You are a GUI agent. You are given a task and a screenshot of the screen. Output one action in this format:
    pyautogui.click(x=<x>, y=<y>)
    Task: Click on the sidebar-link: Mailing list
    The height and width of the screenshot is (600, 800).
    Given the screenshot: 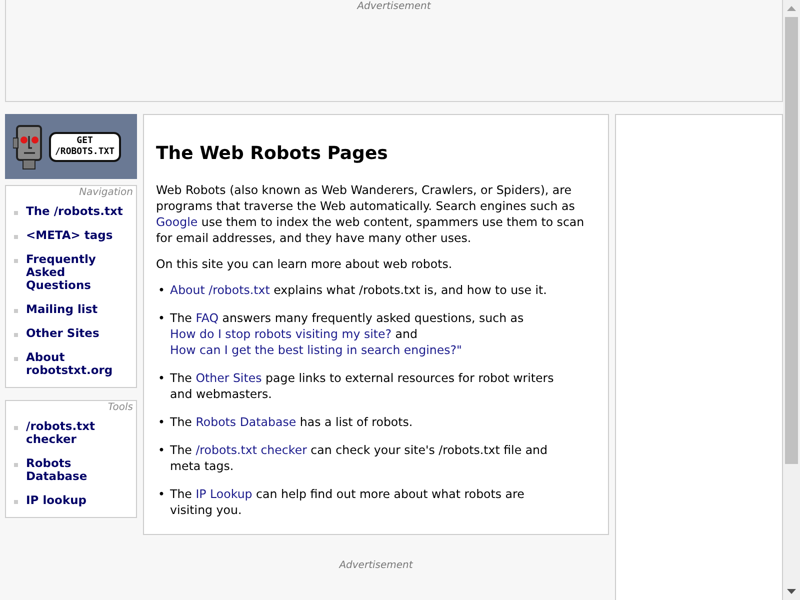 What is the action you would take?
    pyautogui.click(x=78, y=309)
    